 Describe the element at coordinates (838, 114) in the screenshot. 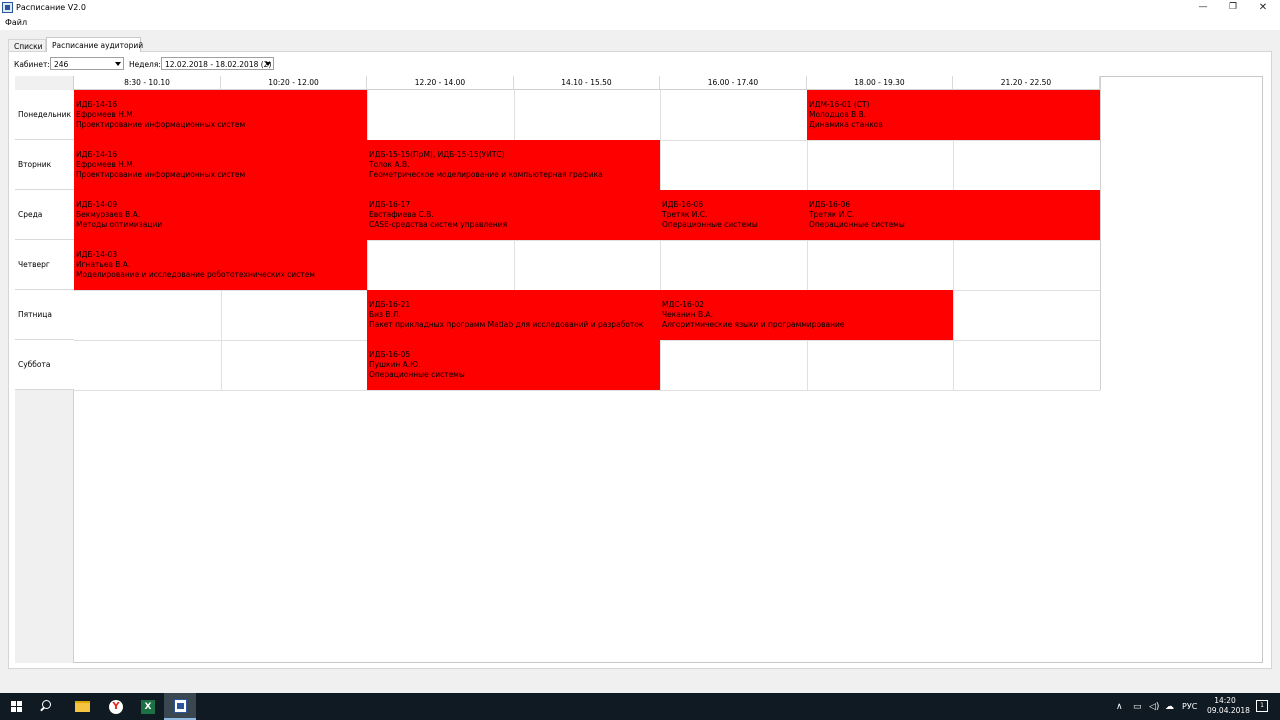

I see `lesson-teacher: Молодцов В.В.` at that location.